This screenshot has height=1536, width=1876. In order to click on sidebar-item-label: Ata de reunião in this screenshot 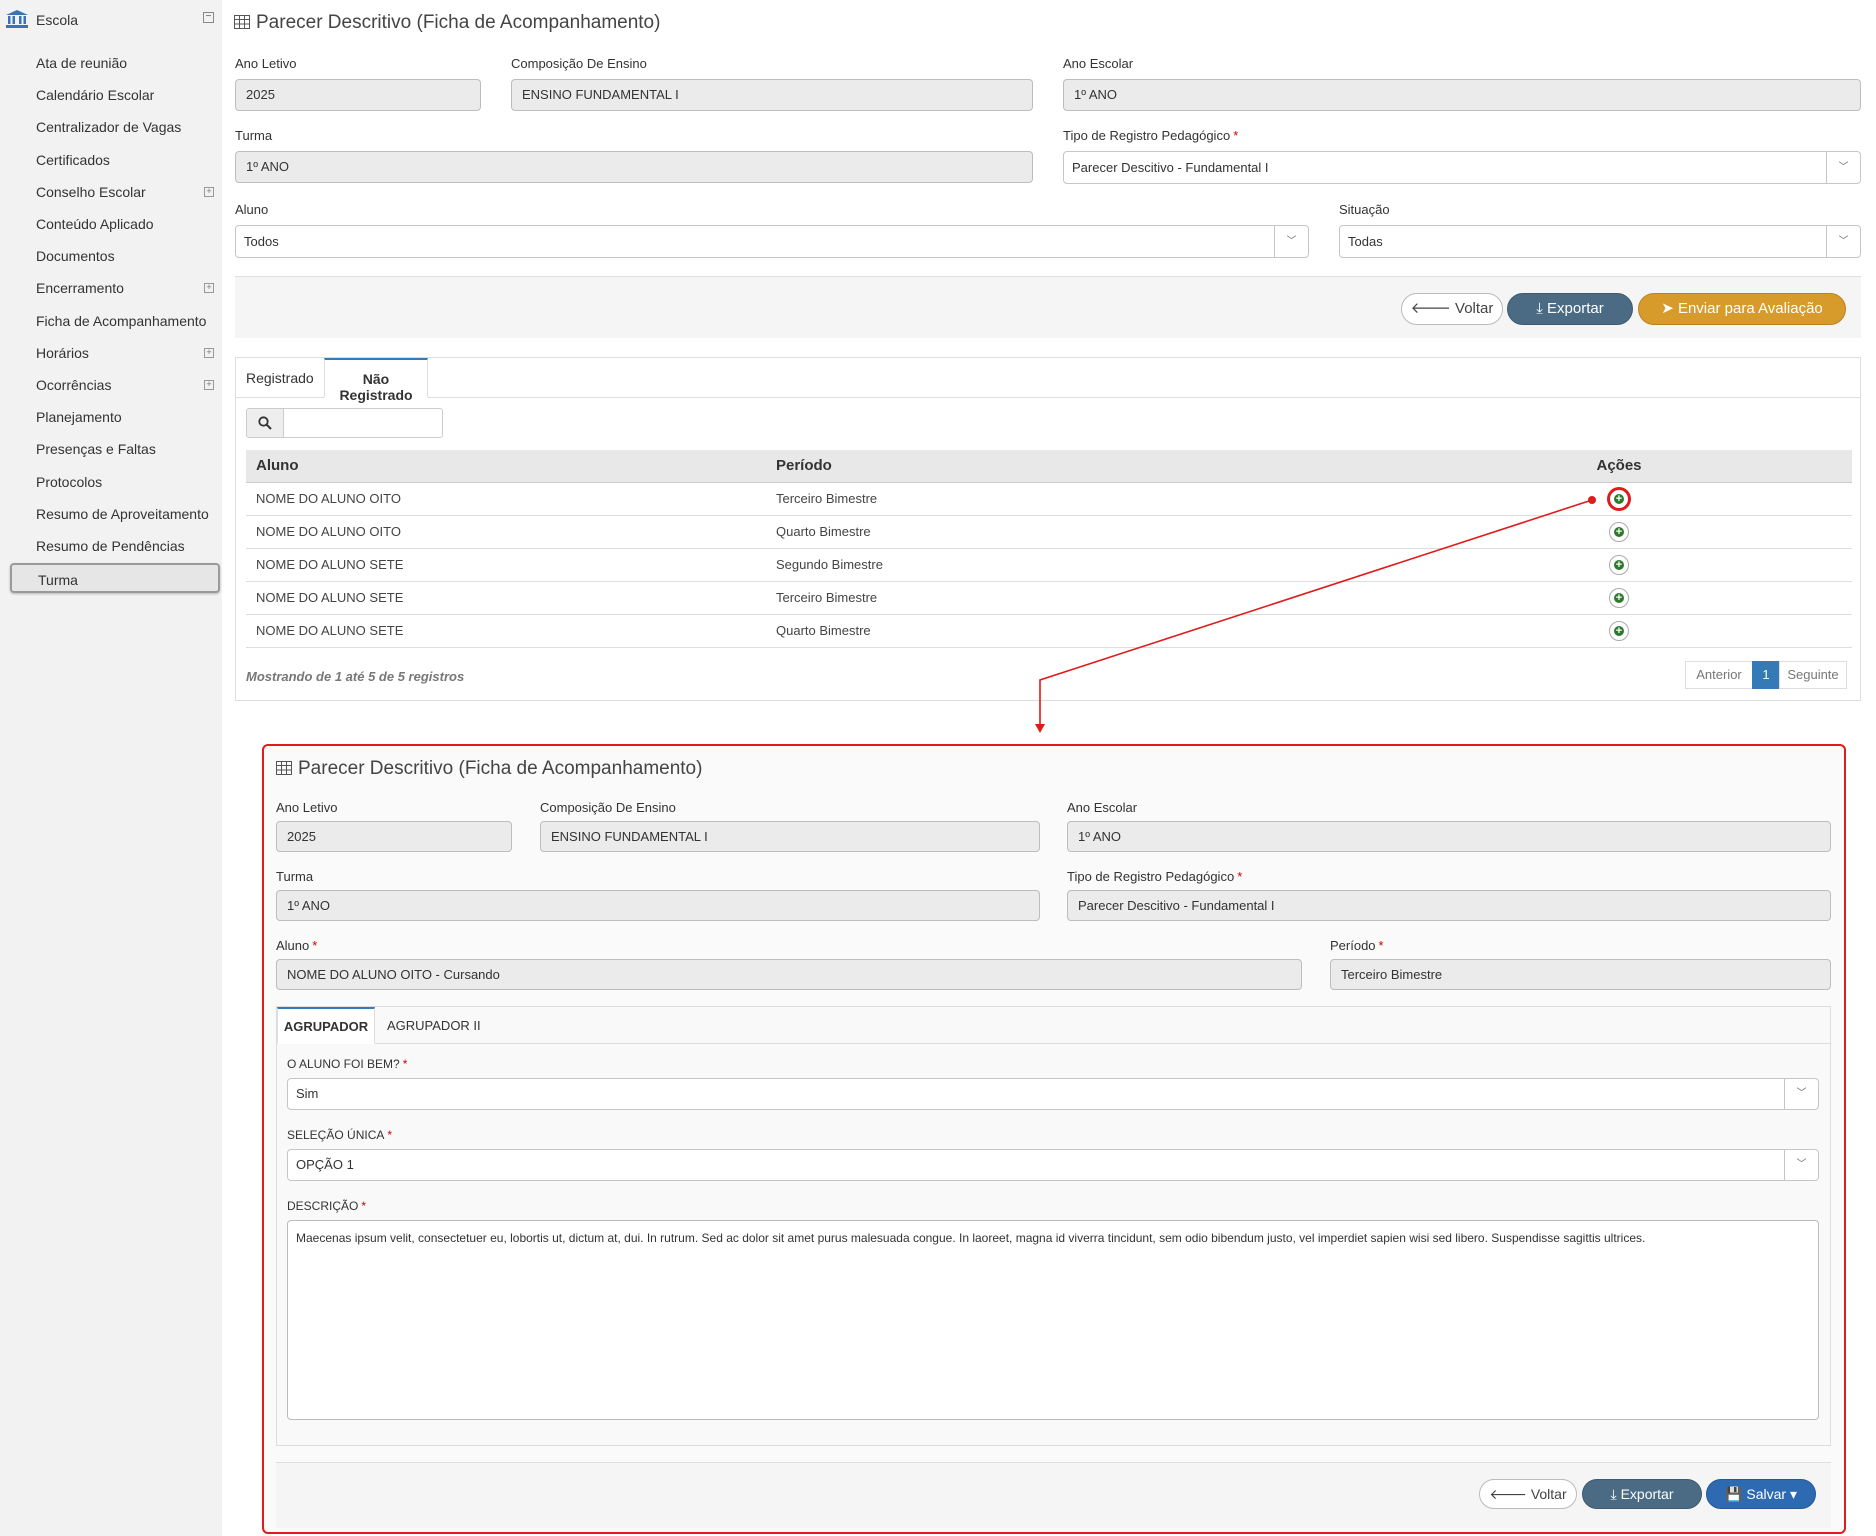, I will do `click(82, 63)`.